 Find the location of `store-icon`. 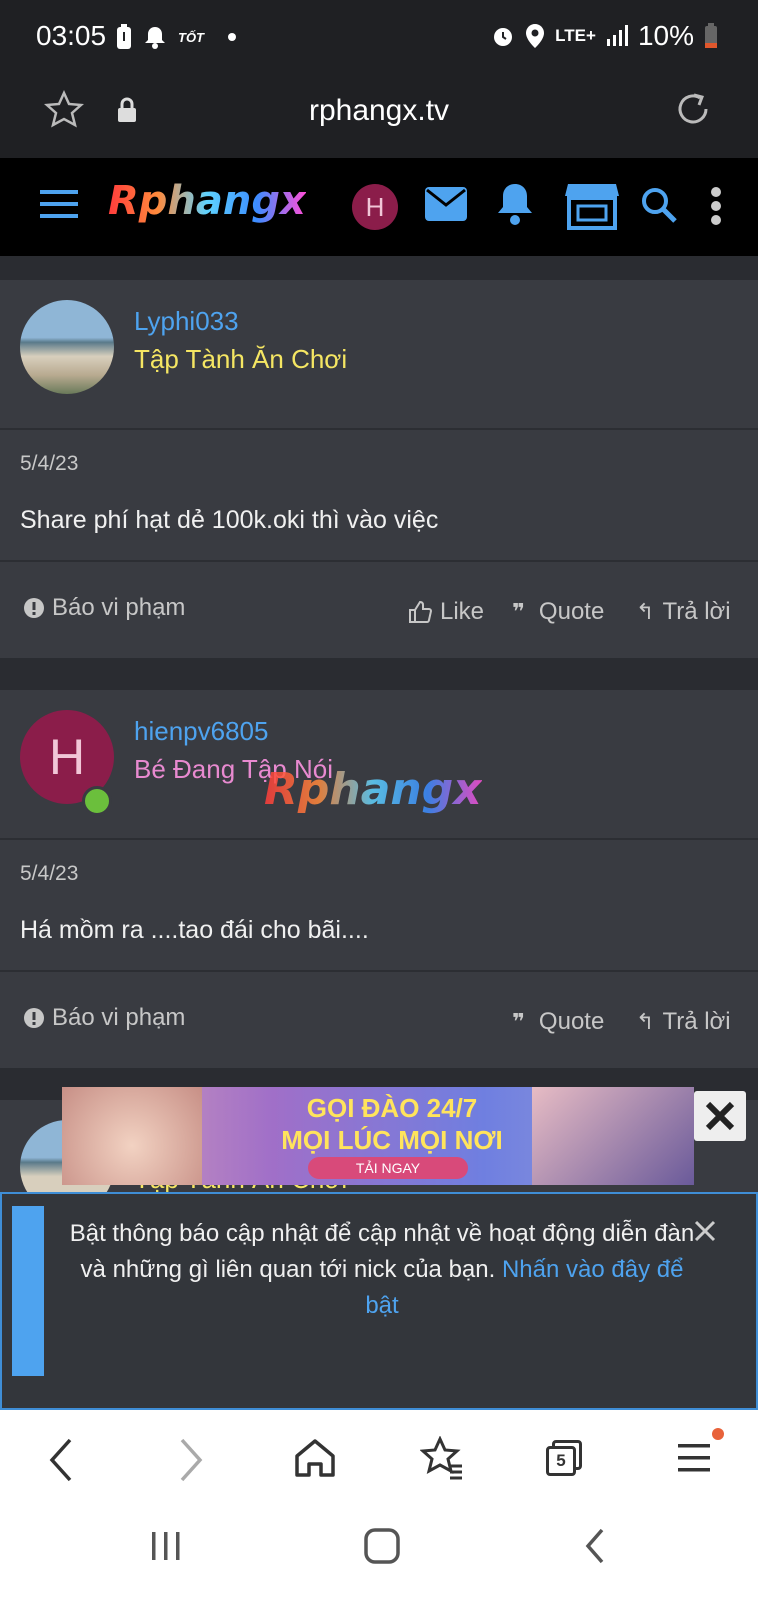

store-icon is located at coordinates (592, 205).